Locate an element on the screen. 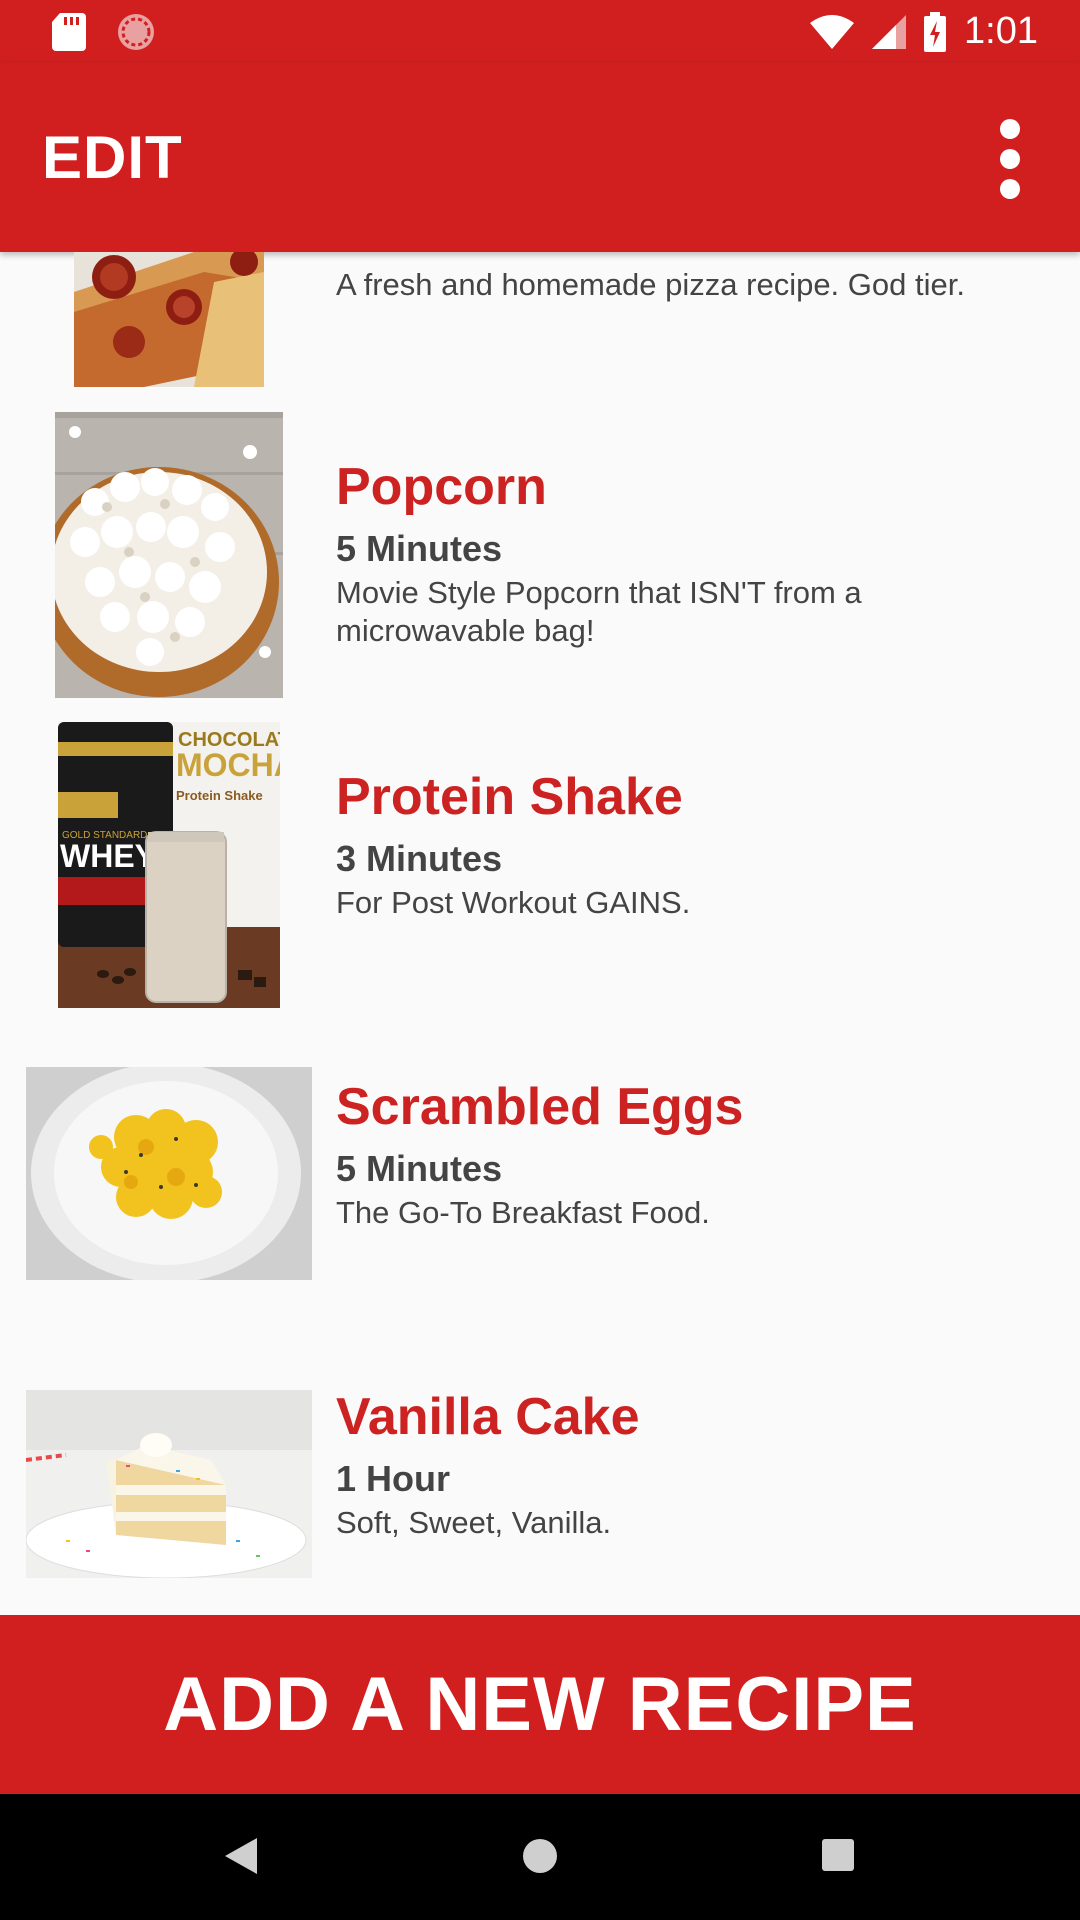 This screenshot has width=1080, height=1920. recipe-time: 1 Hour is located at coordinates (393, 1478).